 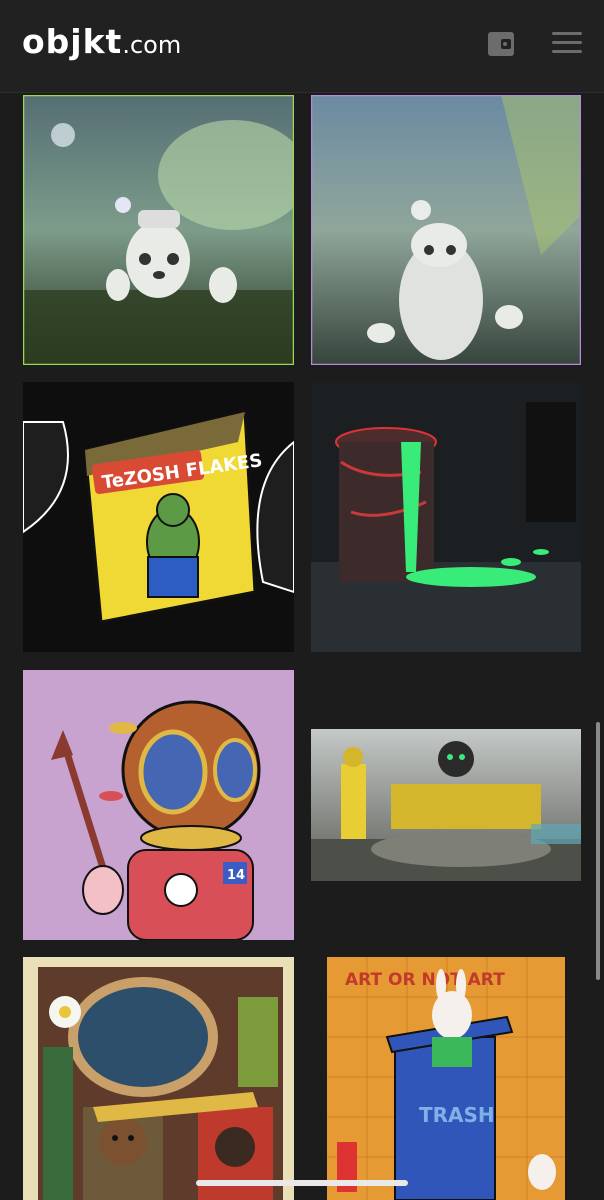 I want to click on nft-card-tezosh-flakes: TeZOSH FLAKES, so click(x=158, y=517).